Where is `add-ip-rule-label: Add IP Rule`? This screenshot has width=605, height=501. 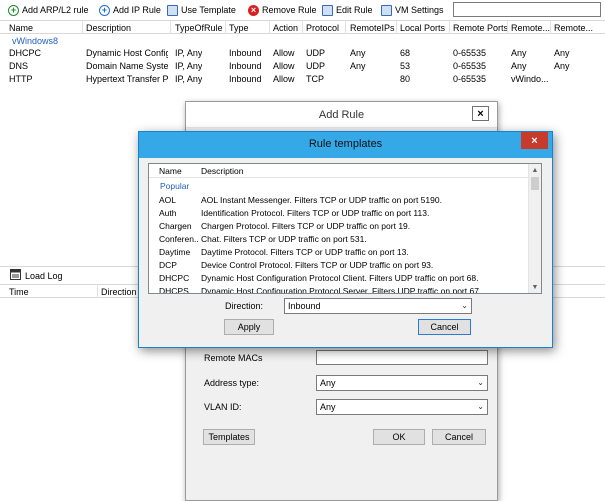
add-ip-rule-label: Add IP Rule is located at coordinates (137, 10).